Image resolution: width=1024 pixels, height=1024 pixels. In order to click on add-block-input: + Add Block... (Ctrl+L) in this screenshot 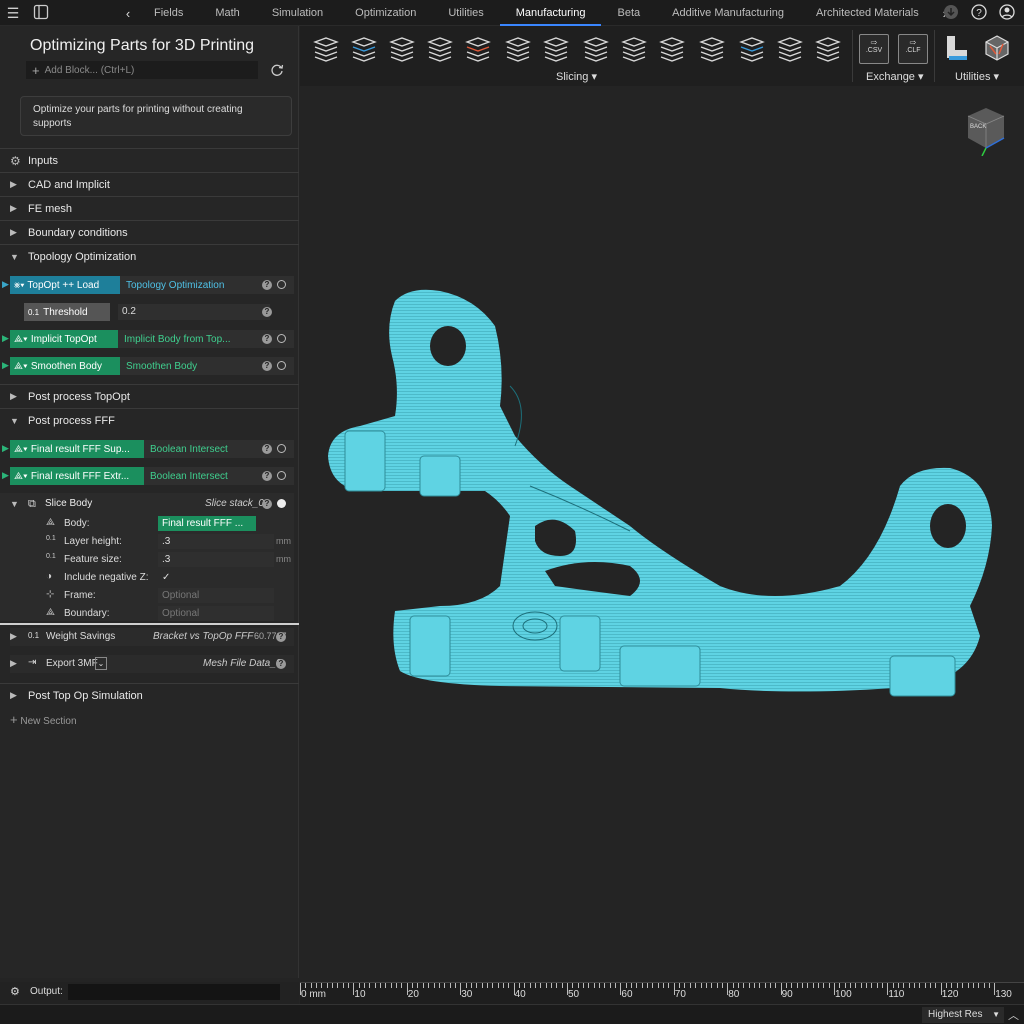, I will do `click(142, 70)`.